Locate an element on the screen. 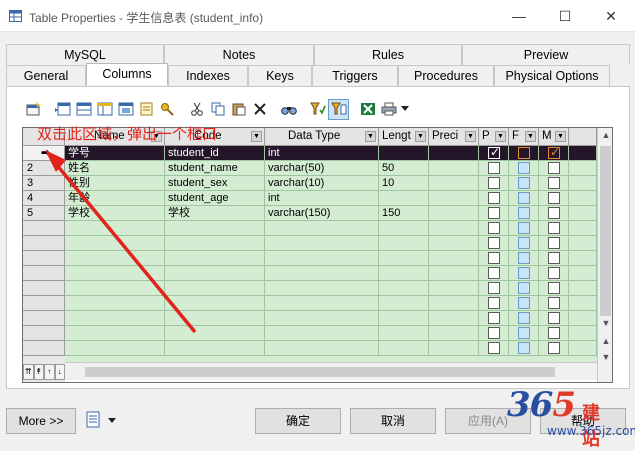 The height and width of the screenshot is (451, 635). row-header: 3 is located at coordinates (44, 183).